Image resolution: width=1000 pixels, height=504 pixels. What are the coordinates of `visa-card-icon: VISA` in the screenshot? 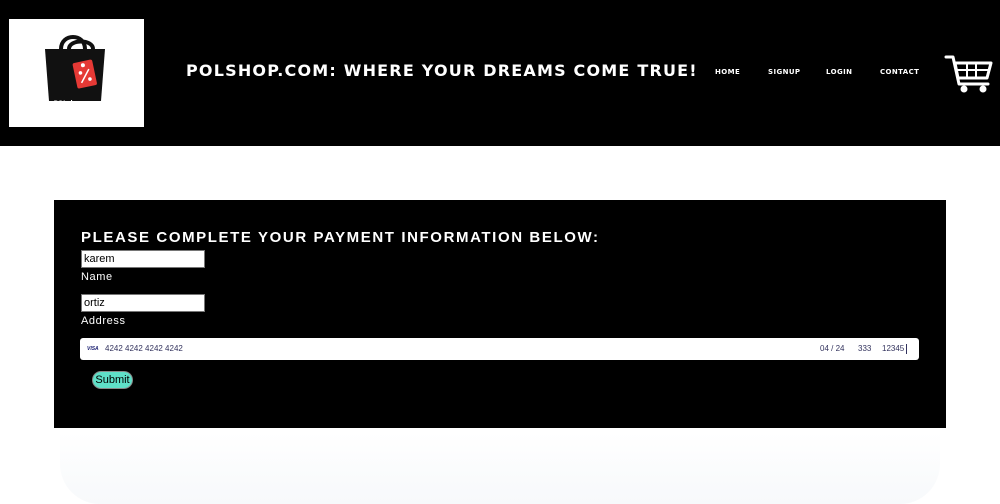 It's located at (93, 349).